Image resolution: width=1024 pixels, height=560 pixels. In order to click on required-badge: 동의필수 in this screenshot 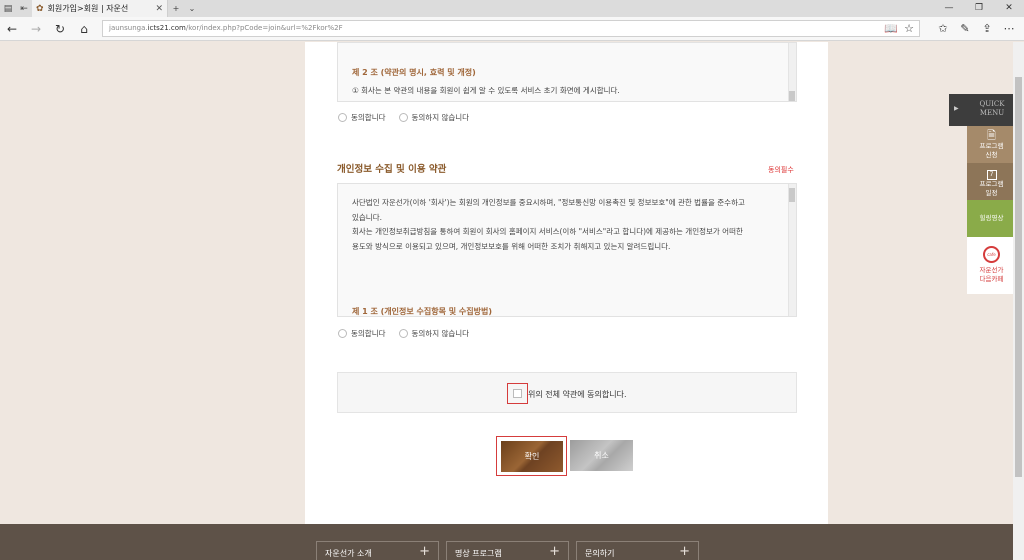, I will do `click(781, 170)`.